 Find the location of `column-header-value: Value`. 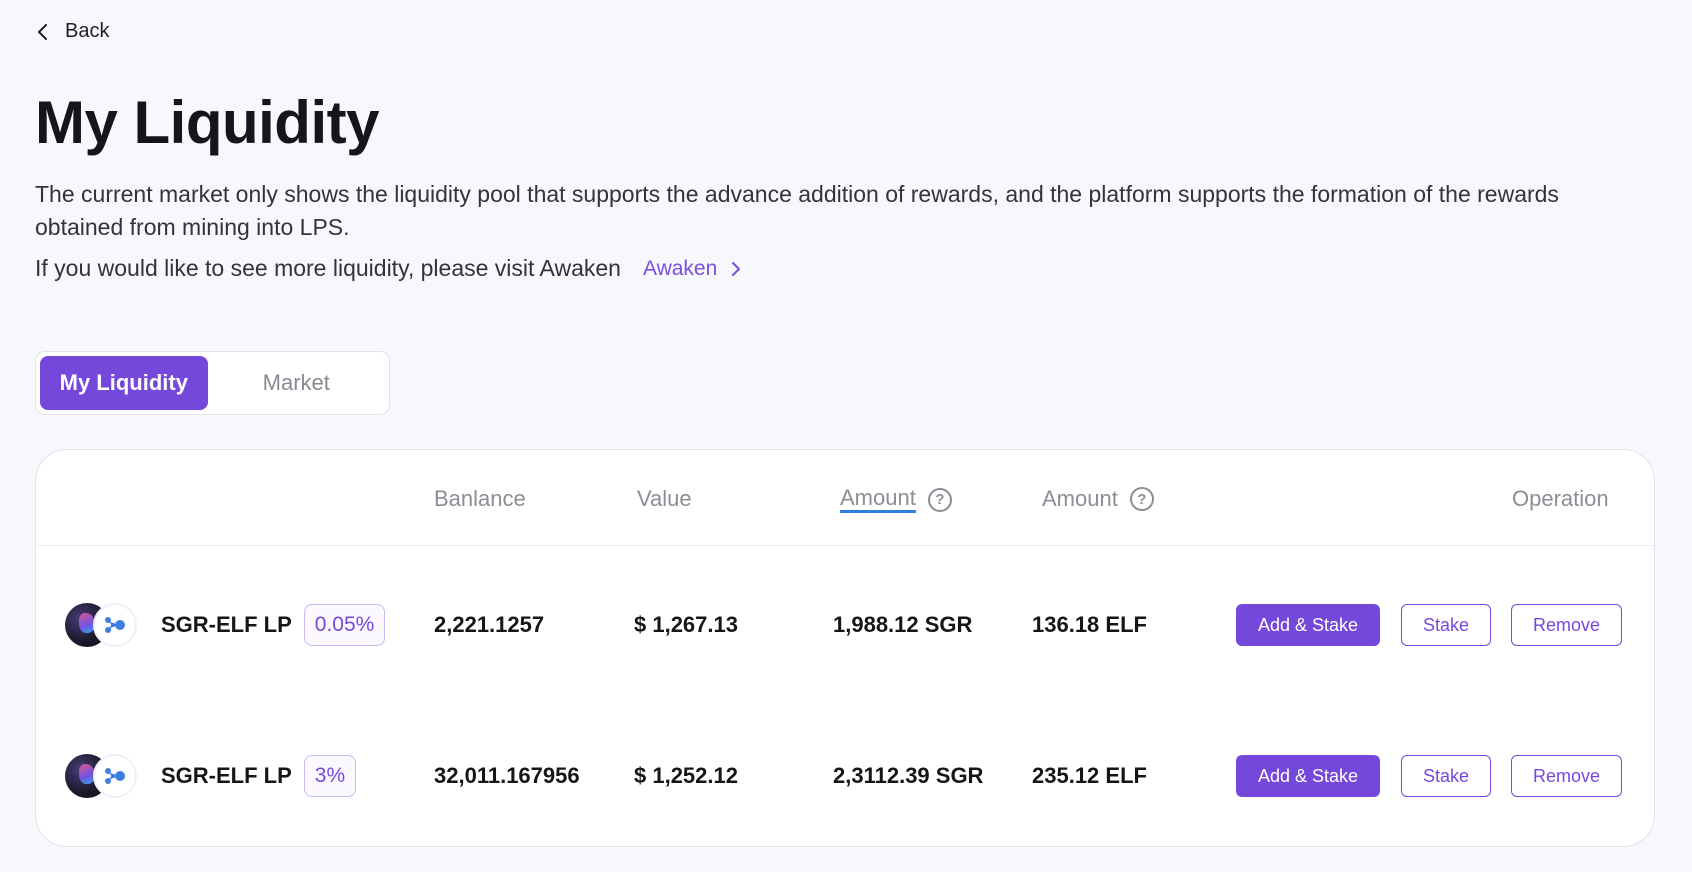

column-header-value: Value is located at coordinates (664, 499).